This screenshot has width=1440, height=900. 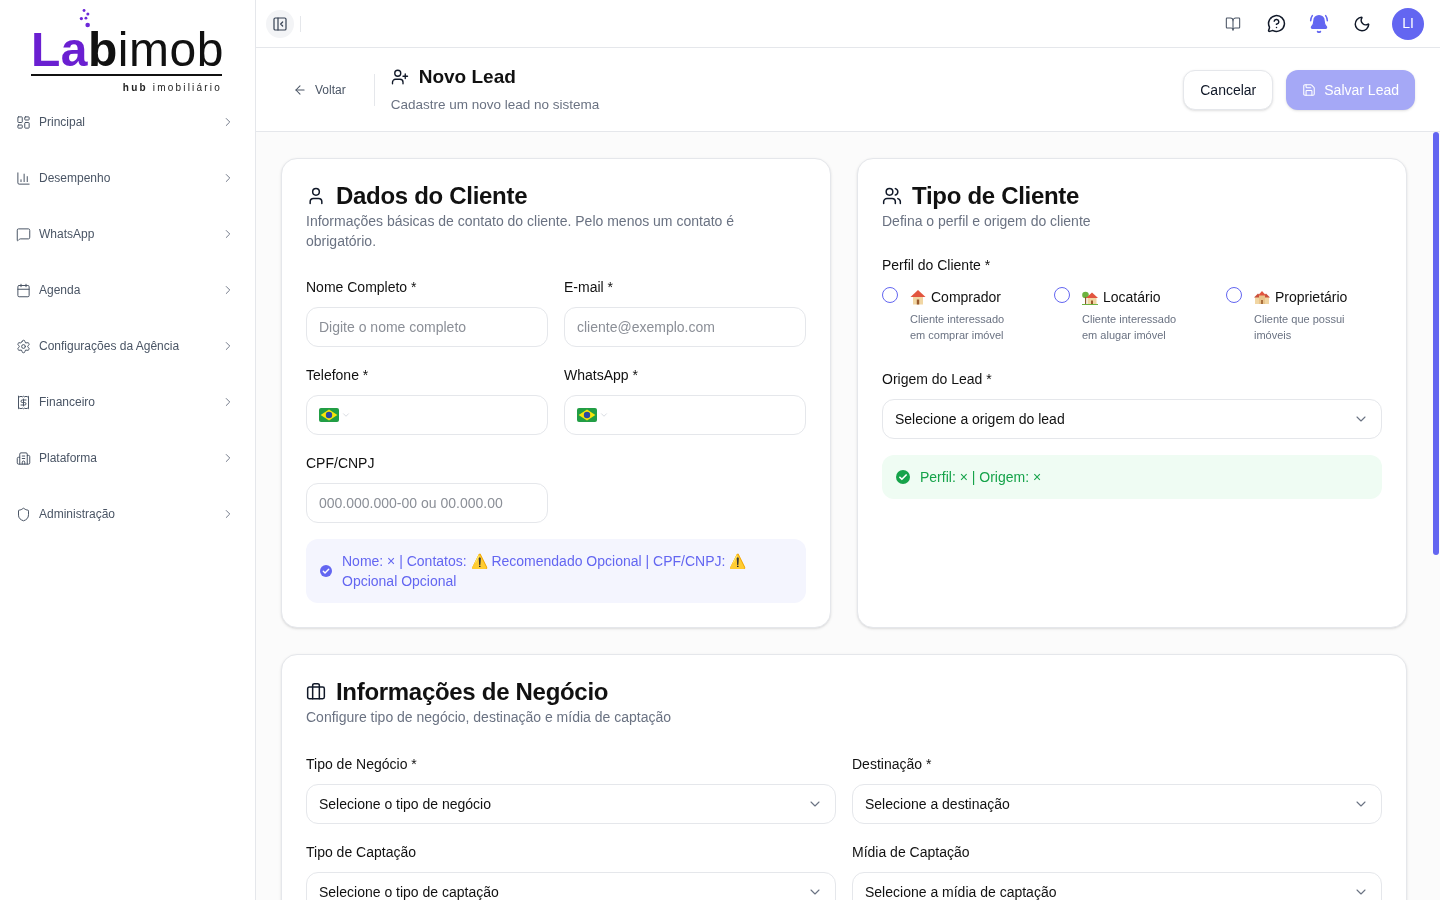 What do you see at coordinates (319, 89) in the screenshot?
I see `back-button: Voltar` at bounding box center [319, 89].